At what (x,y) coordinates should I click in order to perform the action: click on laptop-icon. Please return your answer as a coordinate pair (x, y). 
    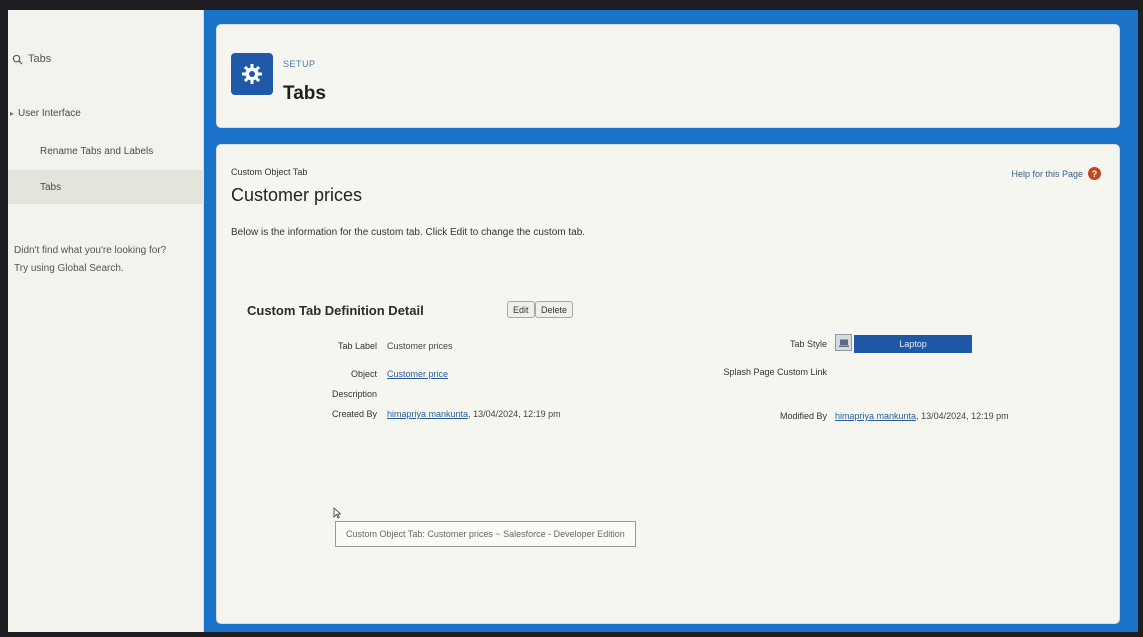
    Looking at the image, I should click on (843, 343).